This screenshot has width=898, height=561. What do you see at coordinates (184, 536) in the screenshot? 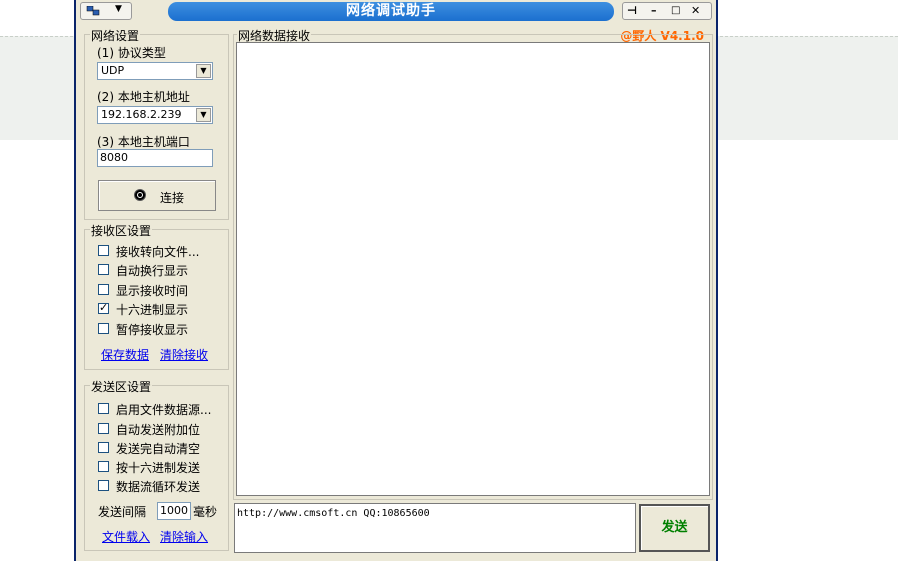
I see `clear-input-link: 清除输入` at bounding box center [184, 536].